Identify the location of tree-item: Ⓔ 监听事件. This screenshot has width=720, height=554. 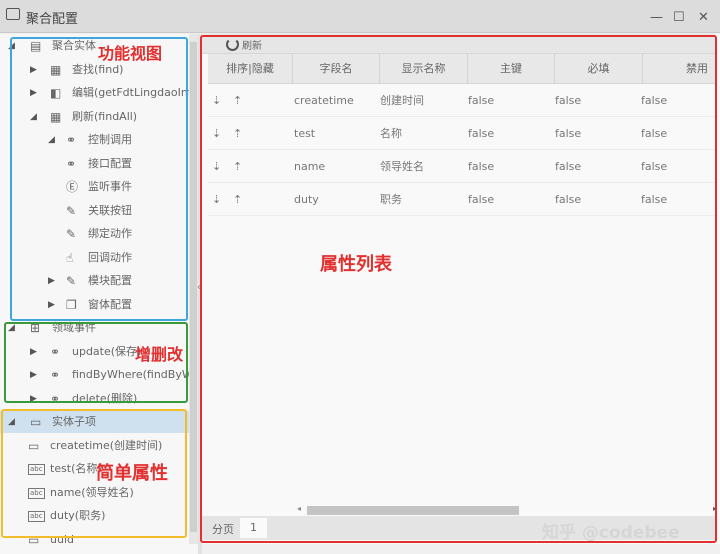
(94, 187).